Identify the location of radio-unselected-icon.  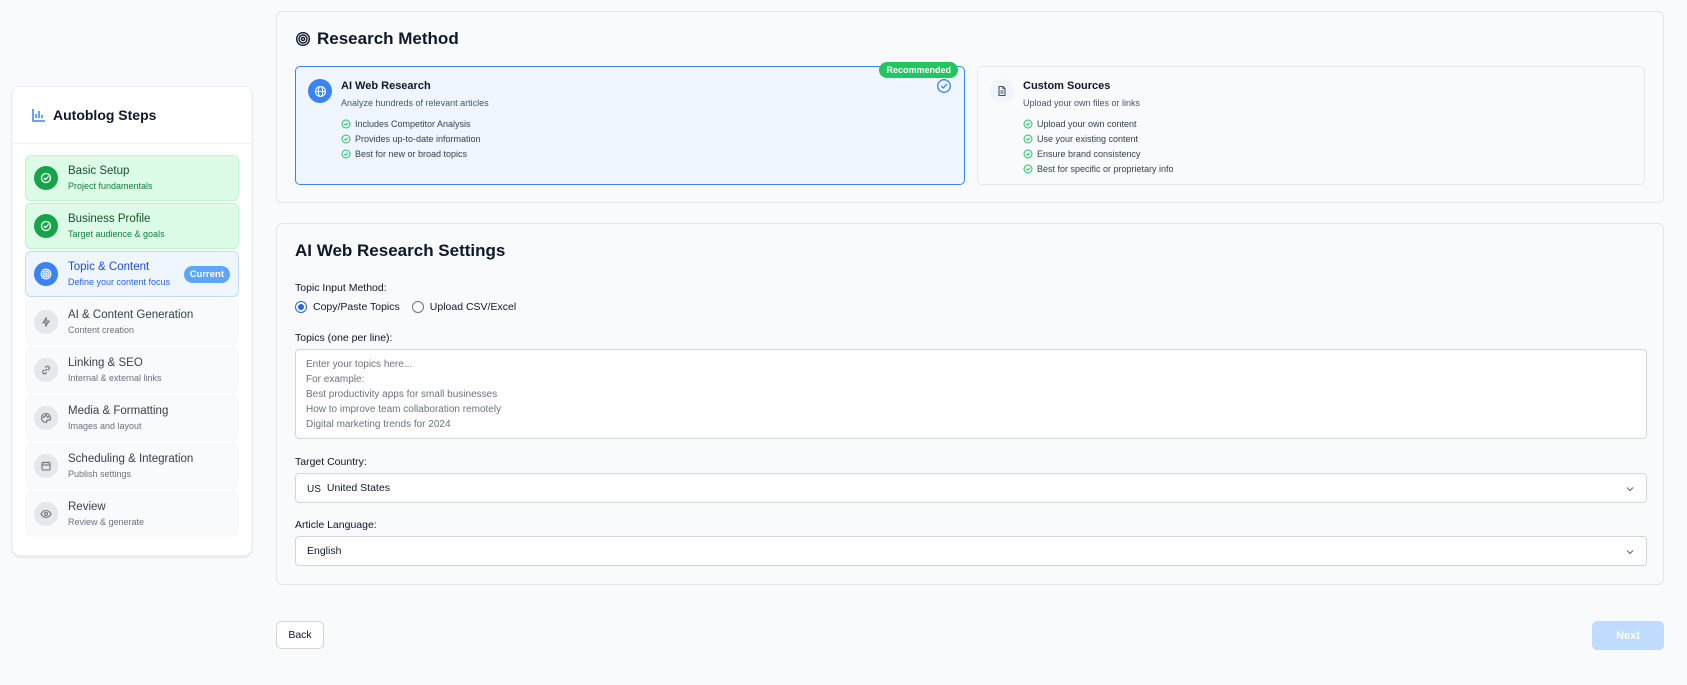
(417, 307).